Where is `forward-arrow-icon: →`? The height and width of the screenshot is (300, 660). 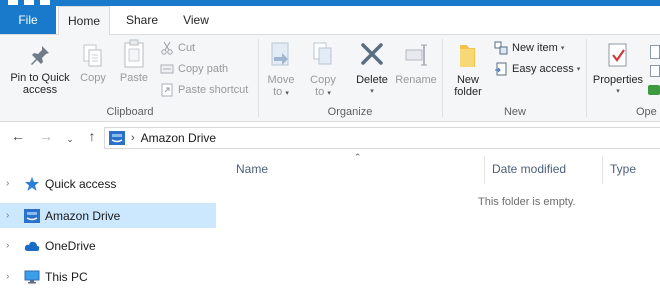
forward-arrow-icon: → is located at coordinates (46, 136).